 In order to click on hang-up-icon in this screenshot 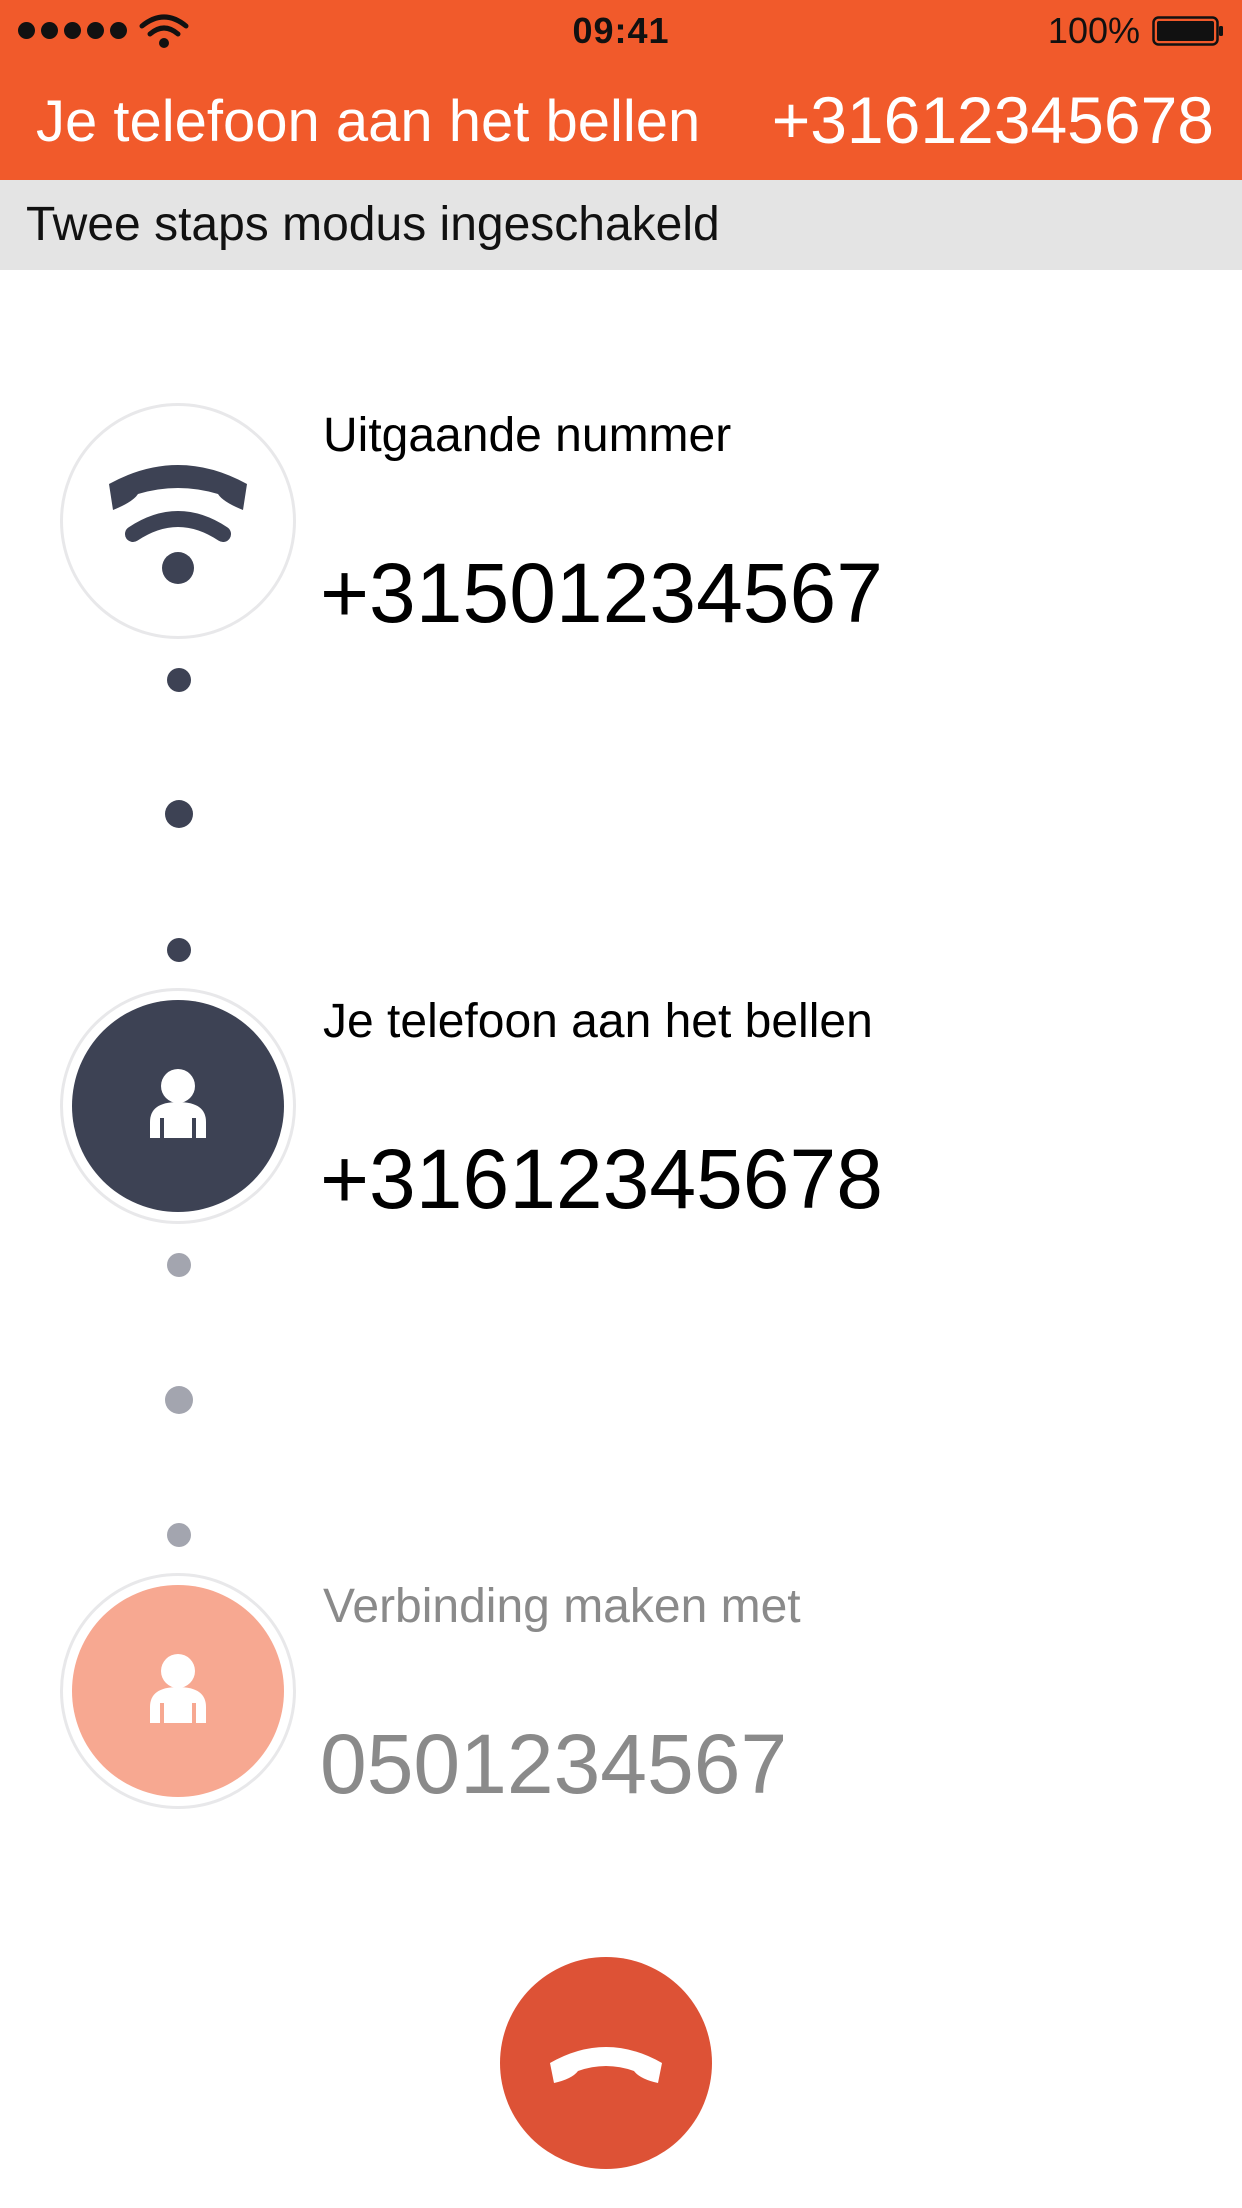, I will do `click(606, 2065)`.